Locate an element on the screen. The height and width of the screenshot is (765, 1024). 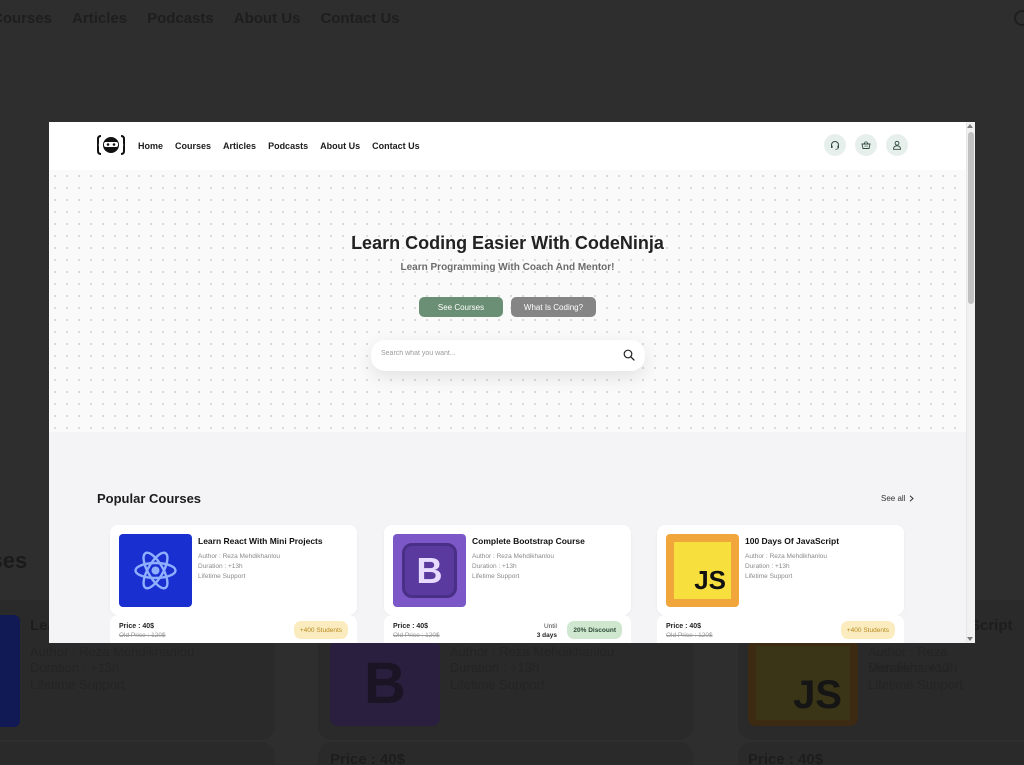
cart-button is located at coordinates (866, 145).